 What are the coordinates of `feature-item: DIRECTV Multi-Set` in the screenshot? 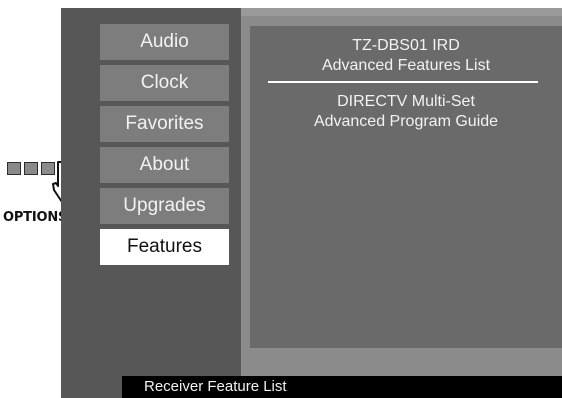 It's located at (406, 102).